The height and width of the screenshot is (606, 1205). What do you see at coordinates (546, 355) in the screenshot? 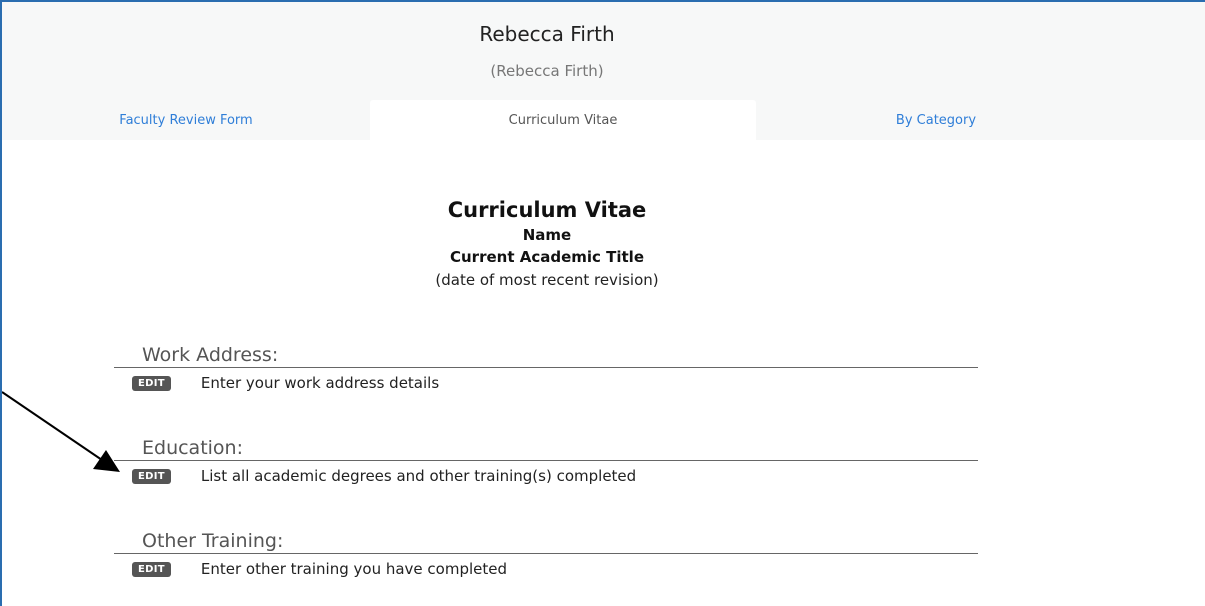
I see `section-title: Work Address:` at bounding box center [546, 355].